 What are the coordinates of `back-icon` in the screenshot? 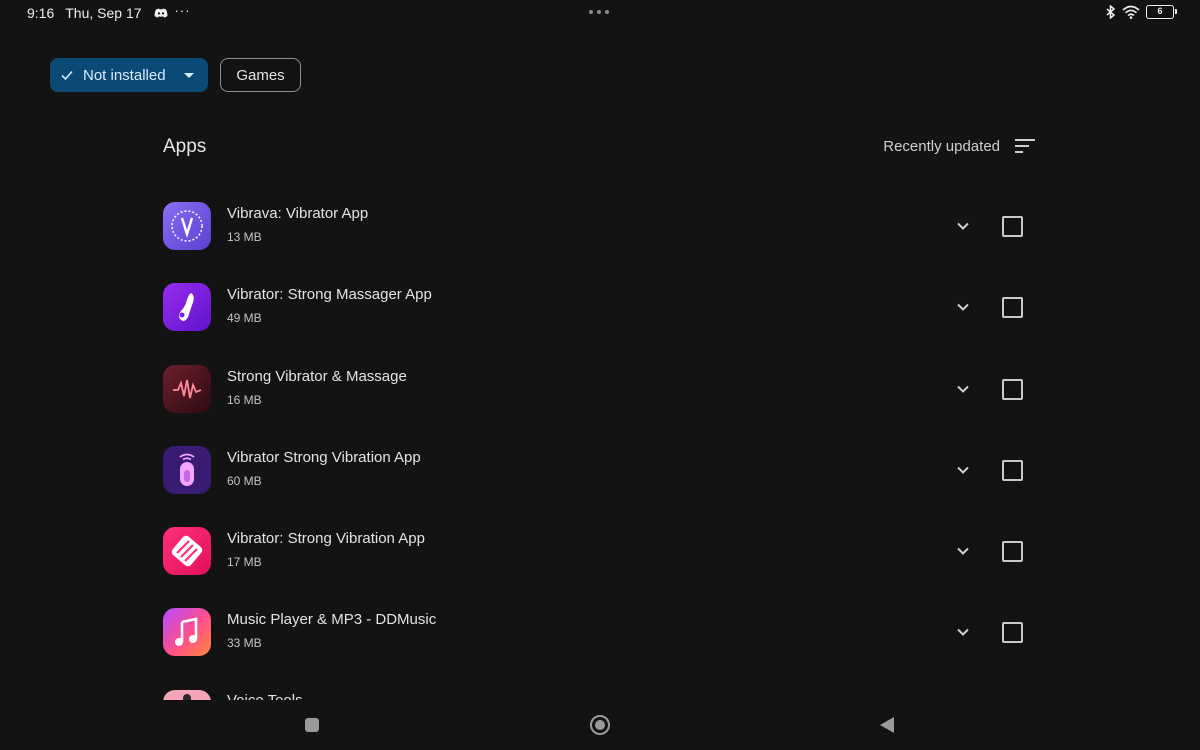 It's located at (887, 725).